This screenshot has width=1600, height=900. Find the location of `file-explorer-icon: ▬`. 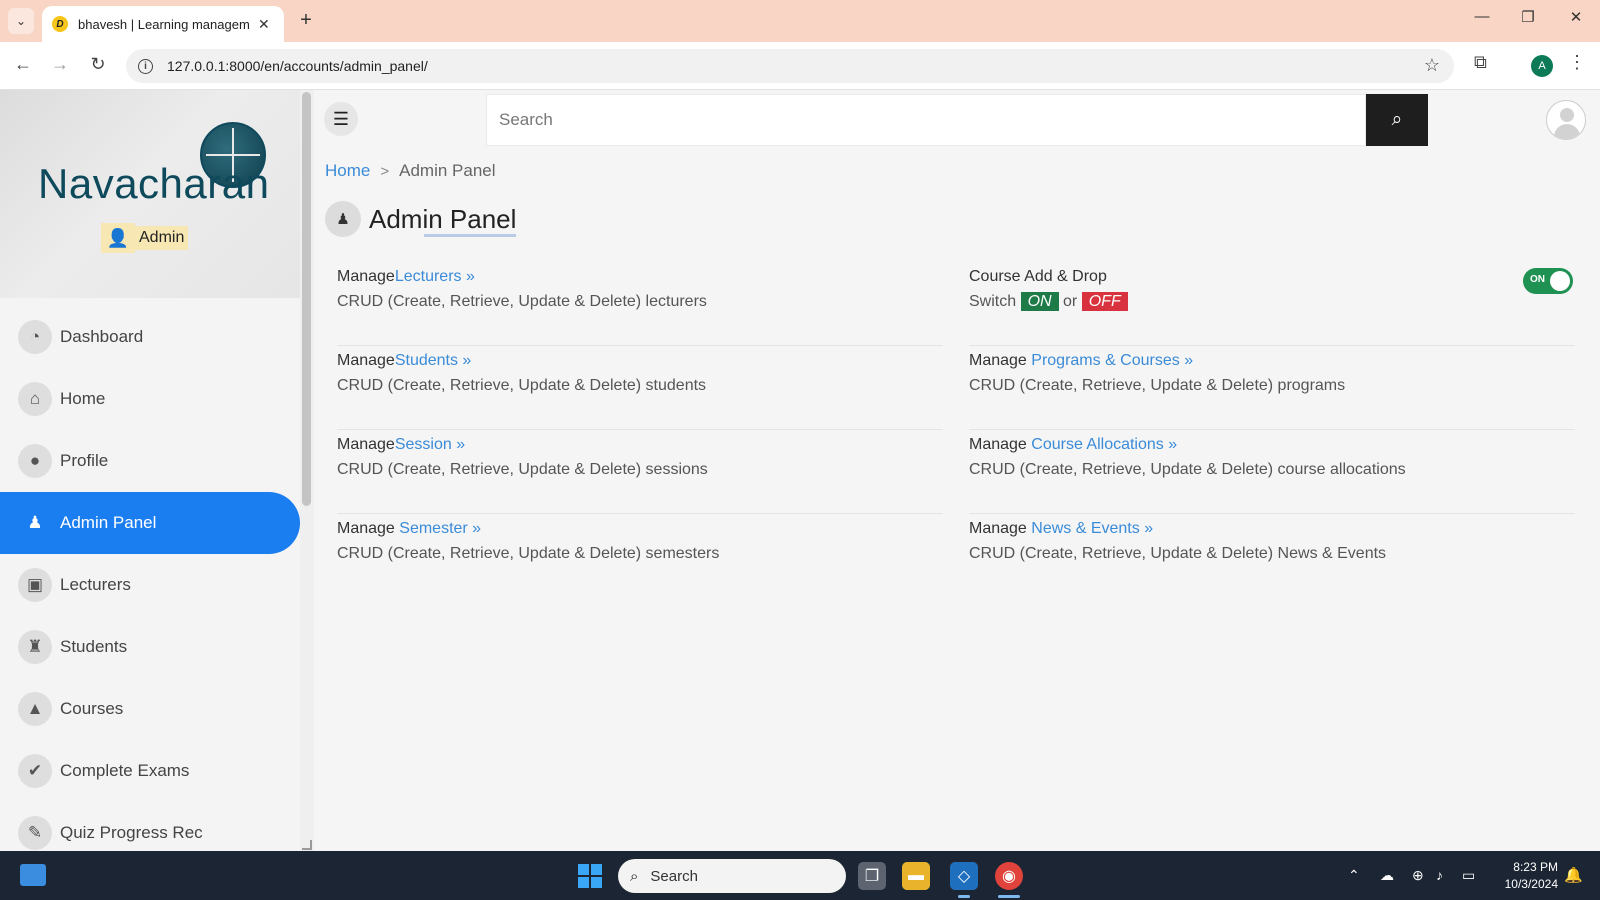

file-explorer-icon: ▬ is located at coordinates (916, 876).